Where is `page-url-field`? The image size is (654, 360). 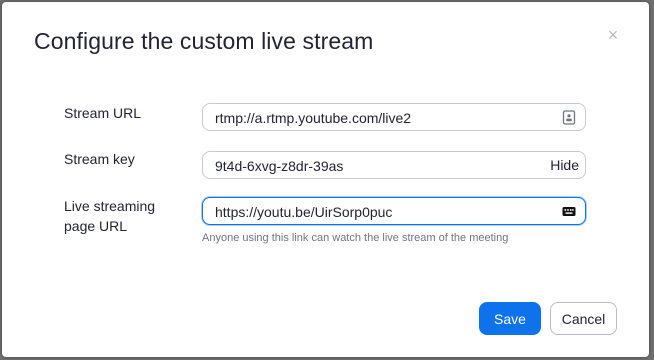 page-url-field is located at coordinates (394, 211).